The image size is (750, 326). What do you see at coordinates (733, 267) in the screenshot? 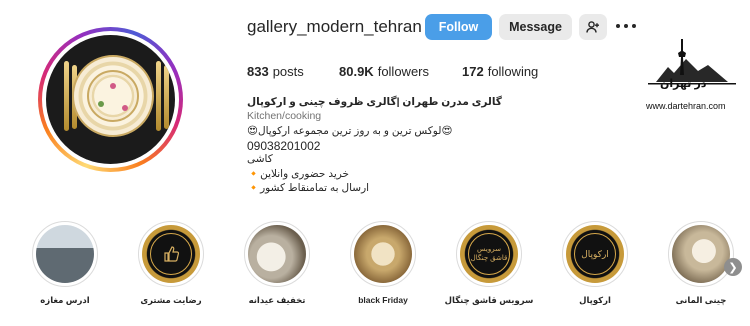
I see `next-highlights-arrow-icon: ❯` at bounding box center [733, 267].